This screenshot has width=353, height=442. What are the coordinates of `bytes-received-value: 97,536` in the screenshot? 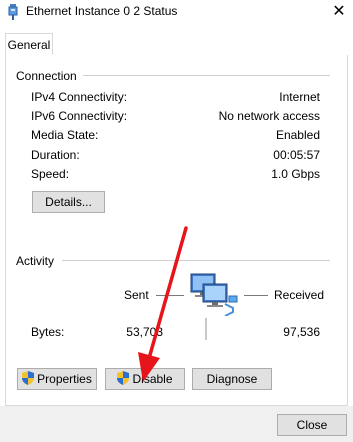 It's located at (301, 332).